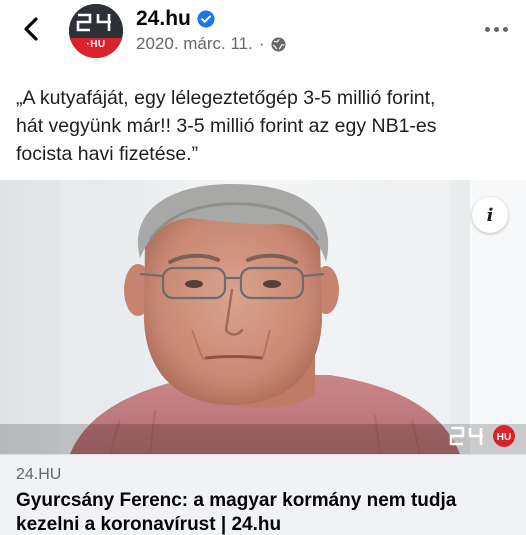 This screenshot has height=535, width=526. I want to click on more-options-icon, so click(496, 28).